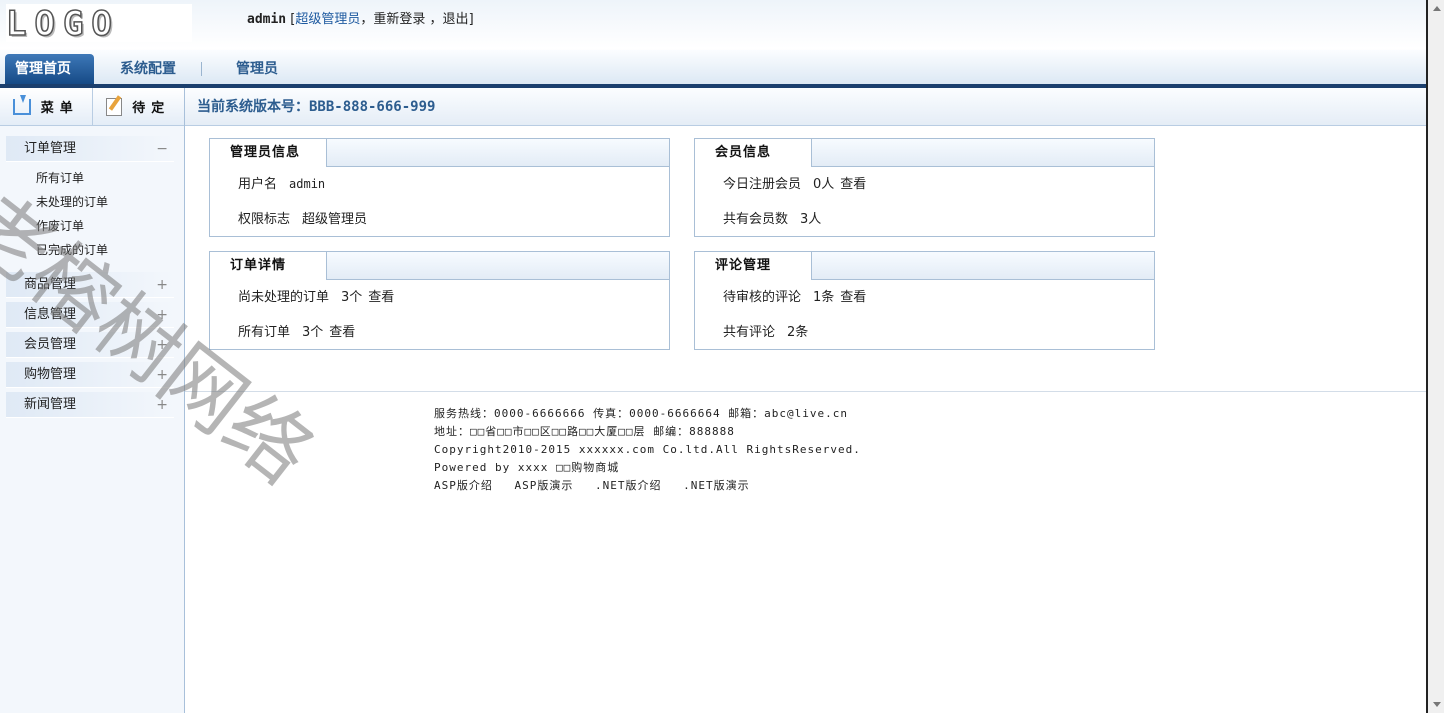 This screenshot has width=1444, height=713. Describe the element at coordinates (399, 19) in the screenshot. I see `relogin-link: 重新登录` at that location.